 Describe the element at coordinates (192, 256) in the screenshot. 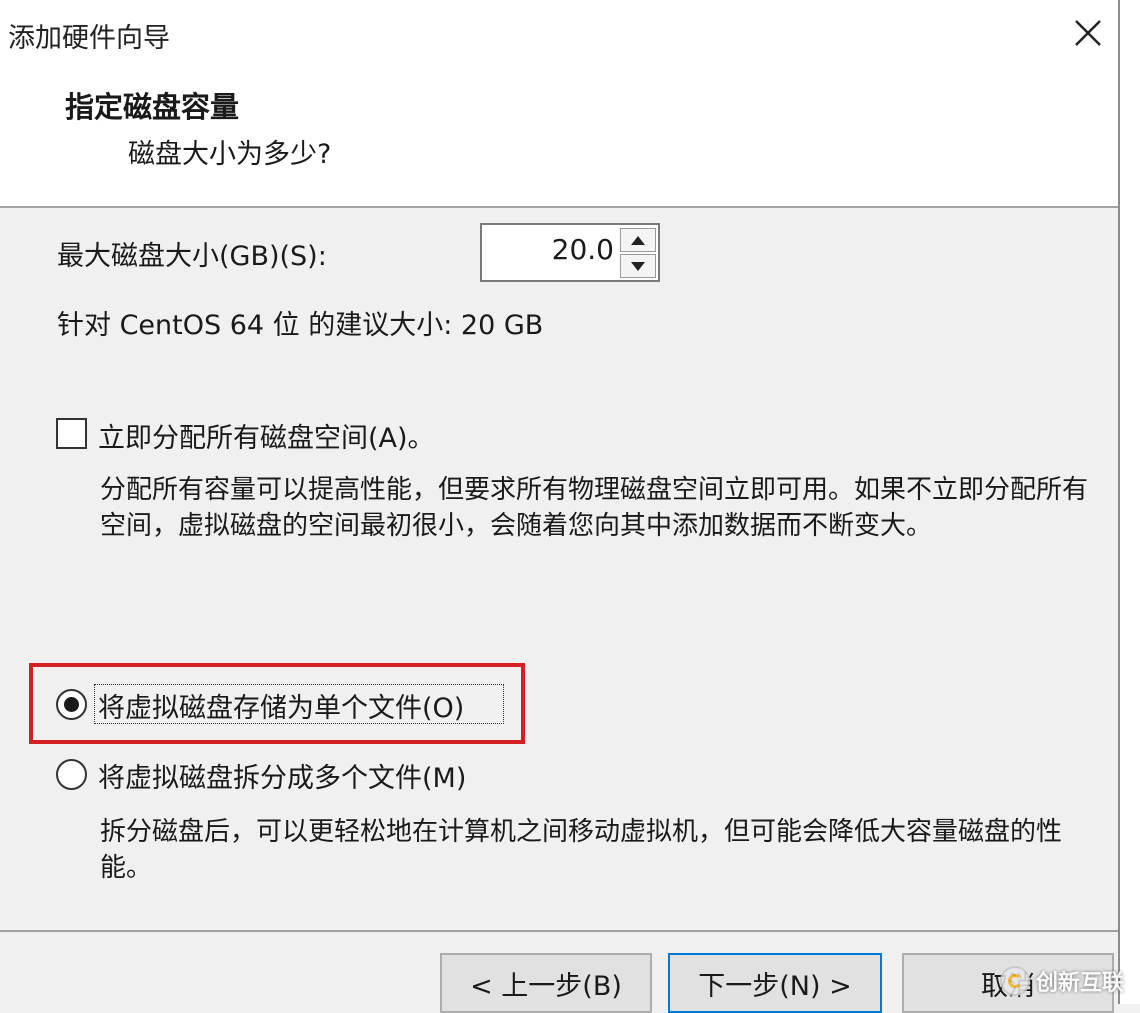

I see `disk-size-label: 最大磁盘大小(GB)(S):` at that location.